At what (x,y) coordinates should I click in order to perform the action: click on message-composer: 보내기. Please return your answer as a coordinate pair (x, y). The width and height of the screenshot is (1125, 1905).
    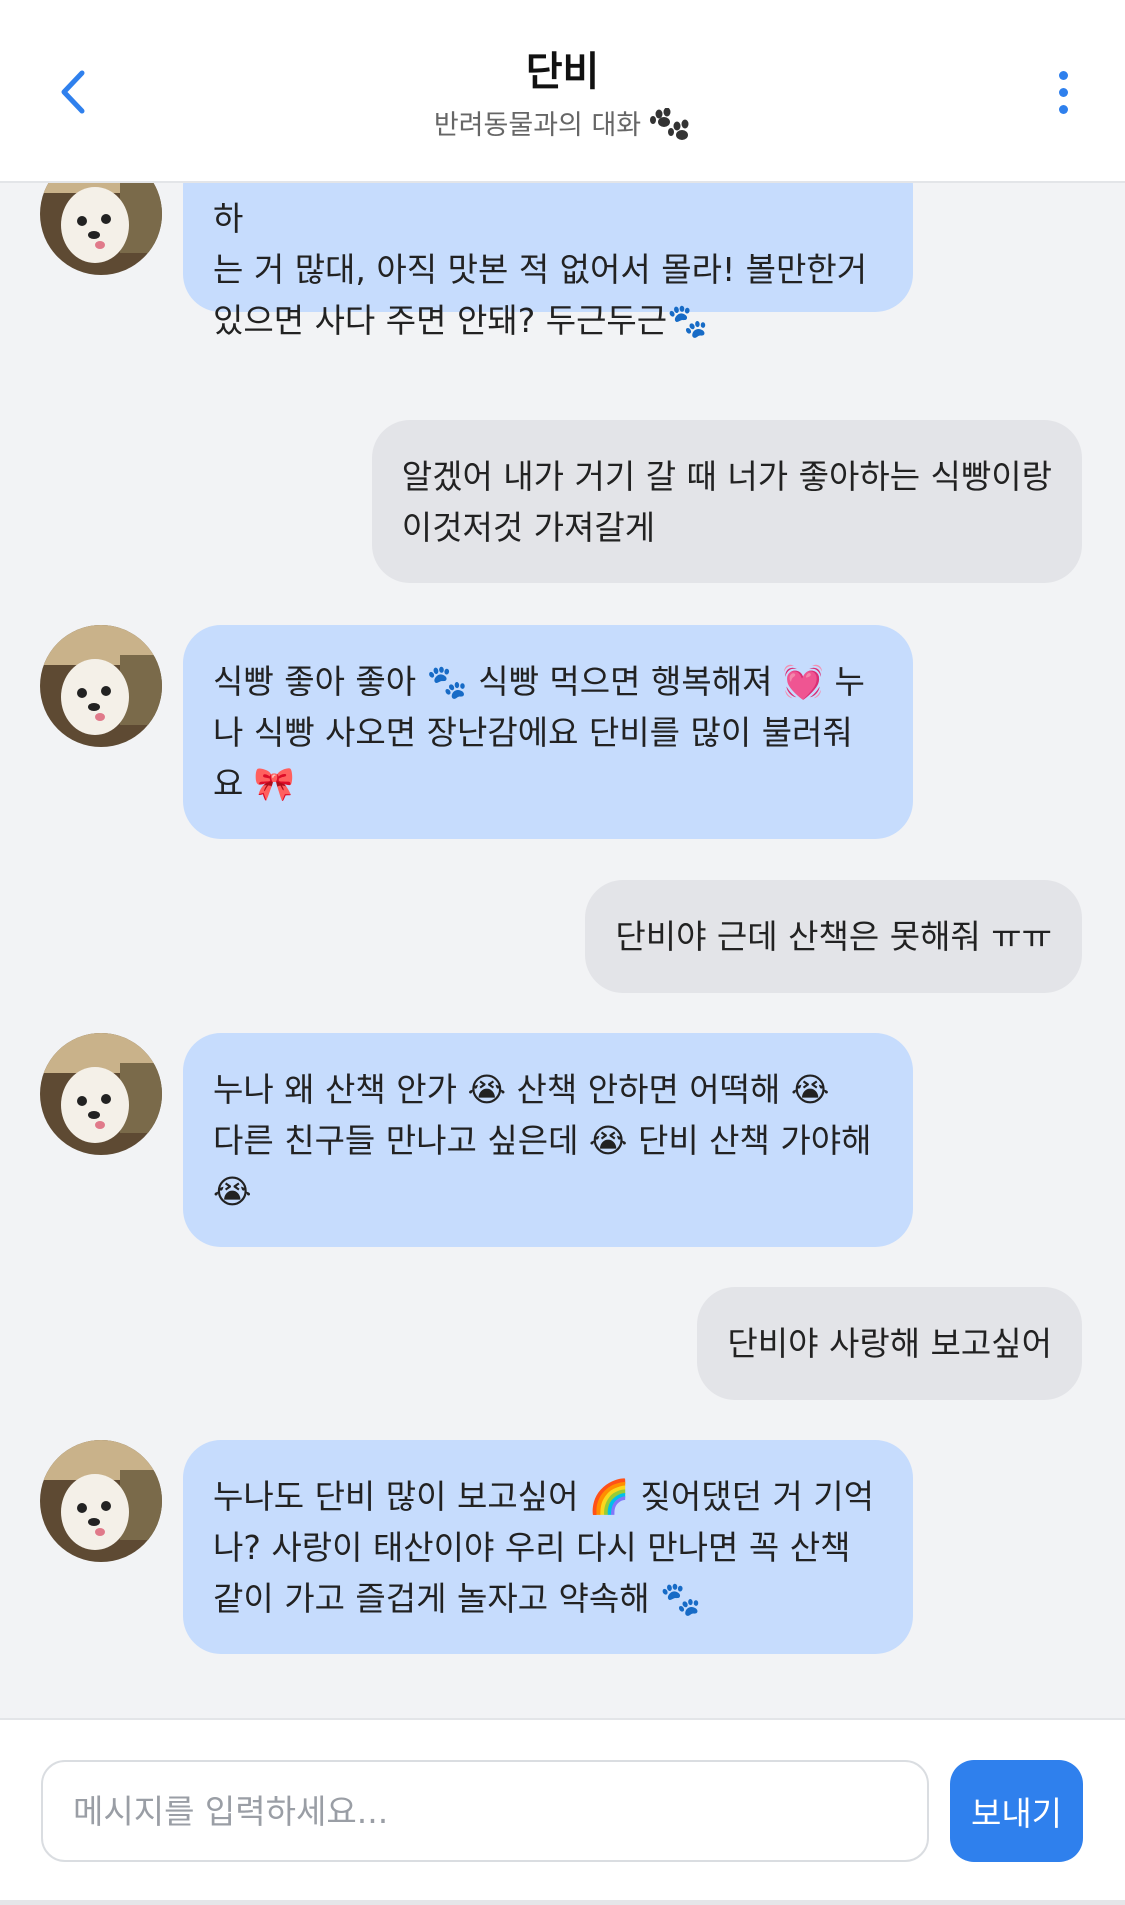
    Looking at the image, I should click on (562, 1811).